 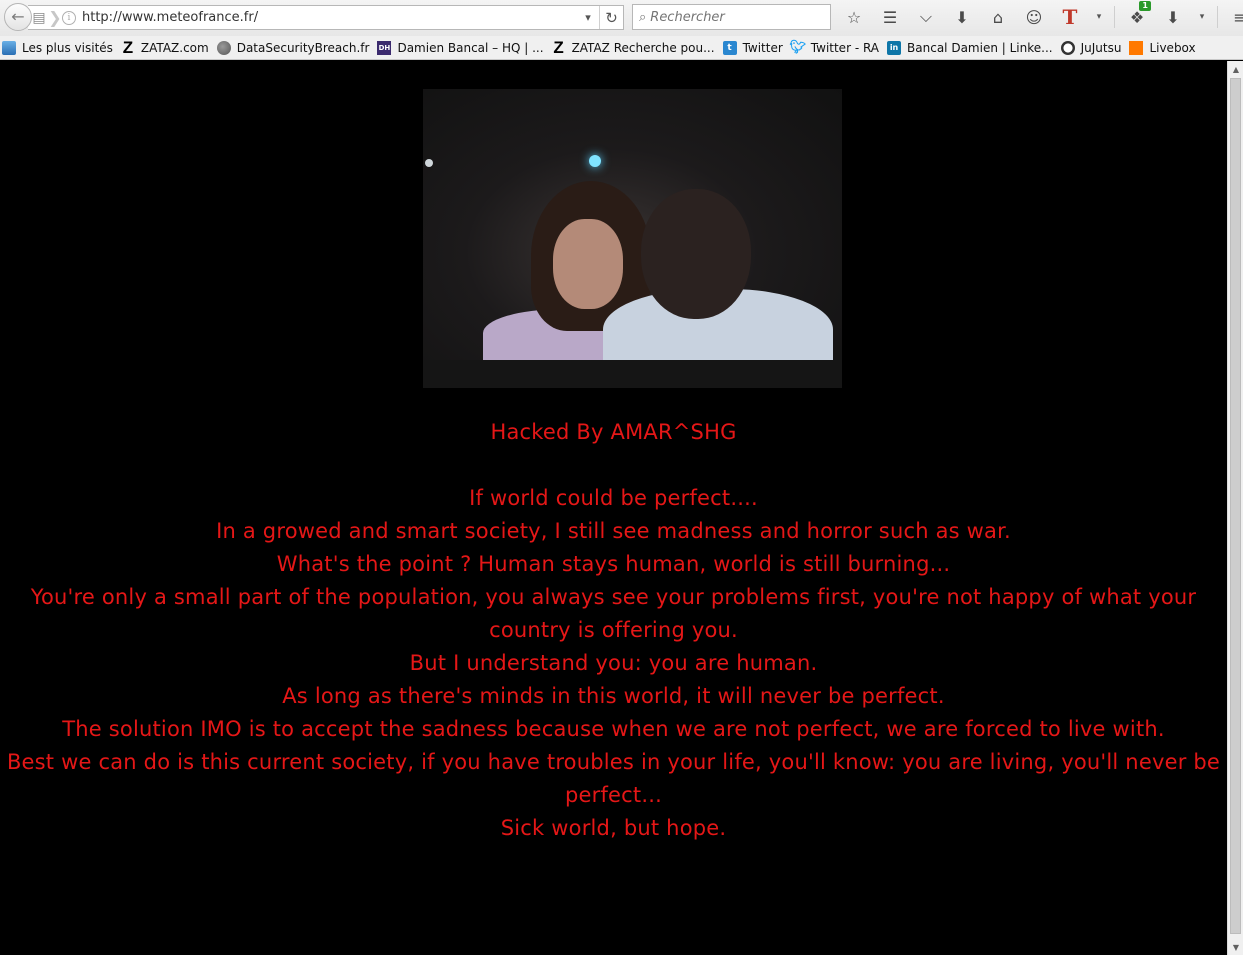 I want to click on scrollbar-thumb, so click(x=1235, y=506).